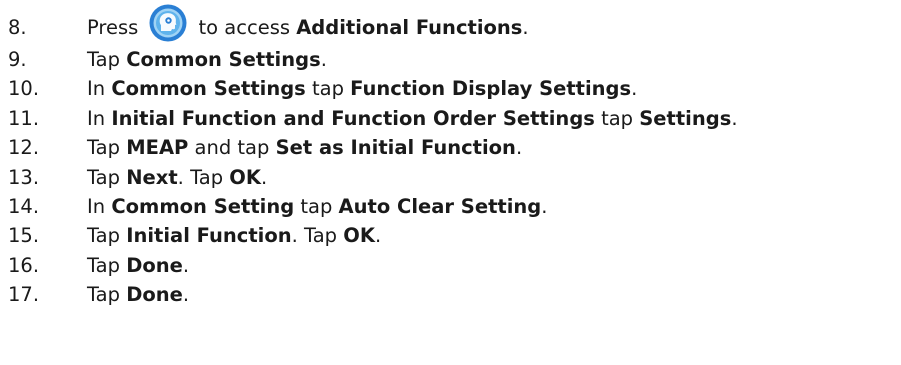 The width and height of the screenshot is (901, 365). Describe the element at coordinates (24, 177) in the screenshot. I see `step-number: 13.` at that location.